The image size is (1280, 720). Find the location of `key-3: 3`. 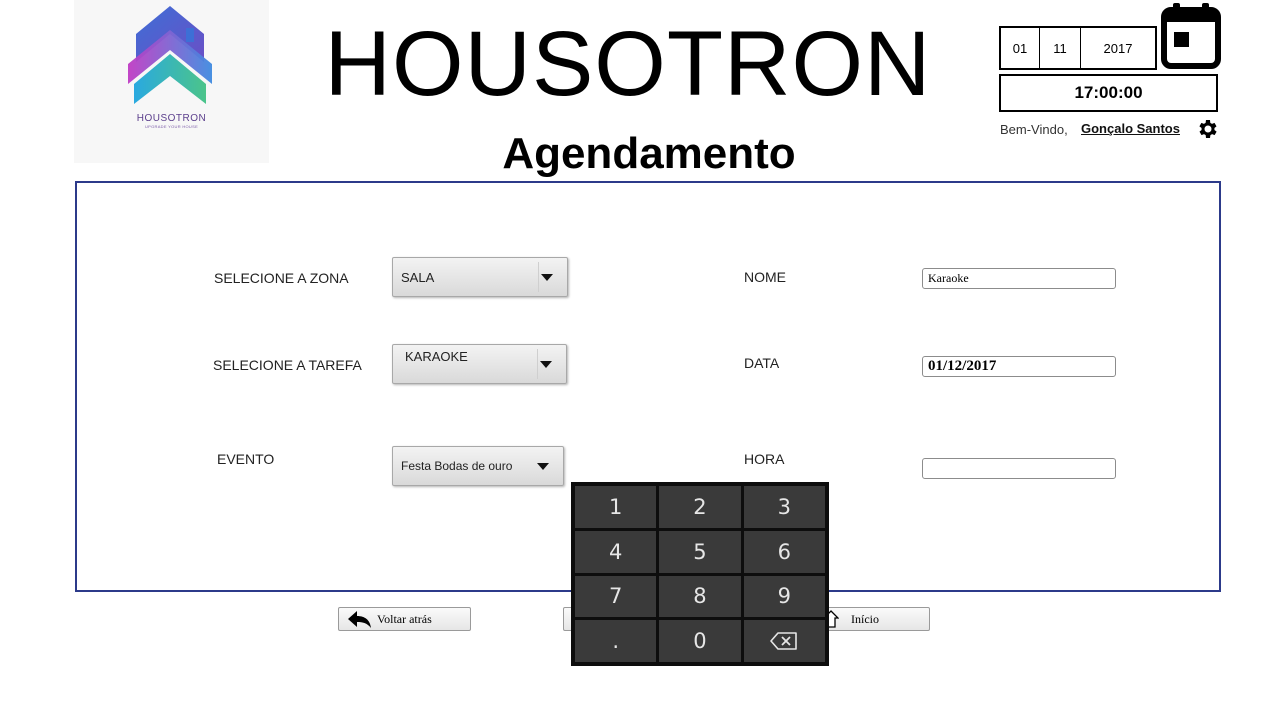

key-3: 3 is located at coordinates (784, 507).